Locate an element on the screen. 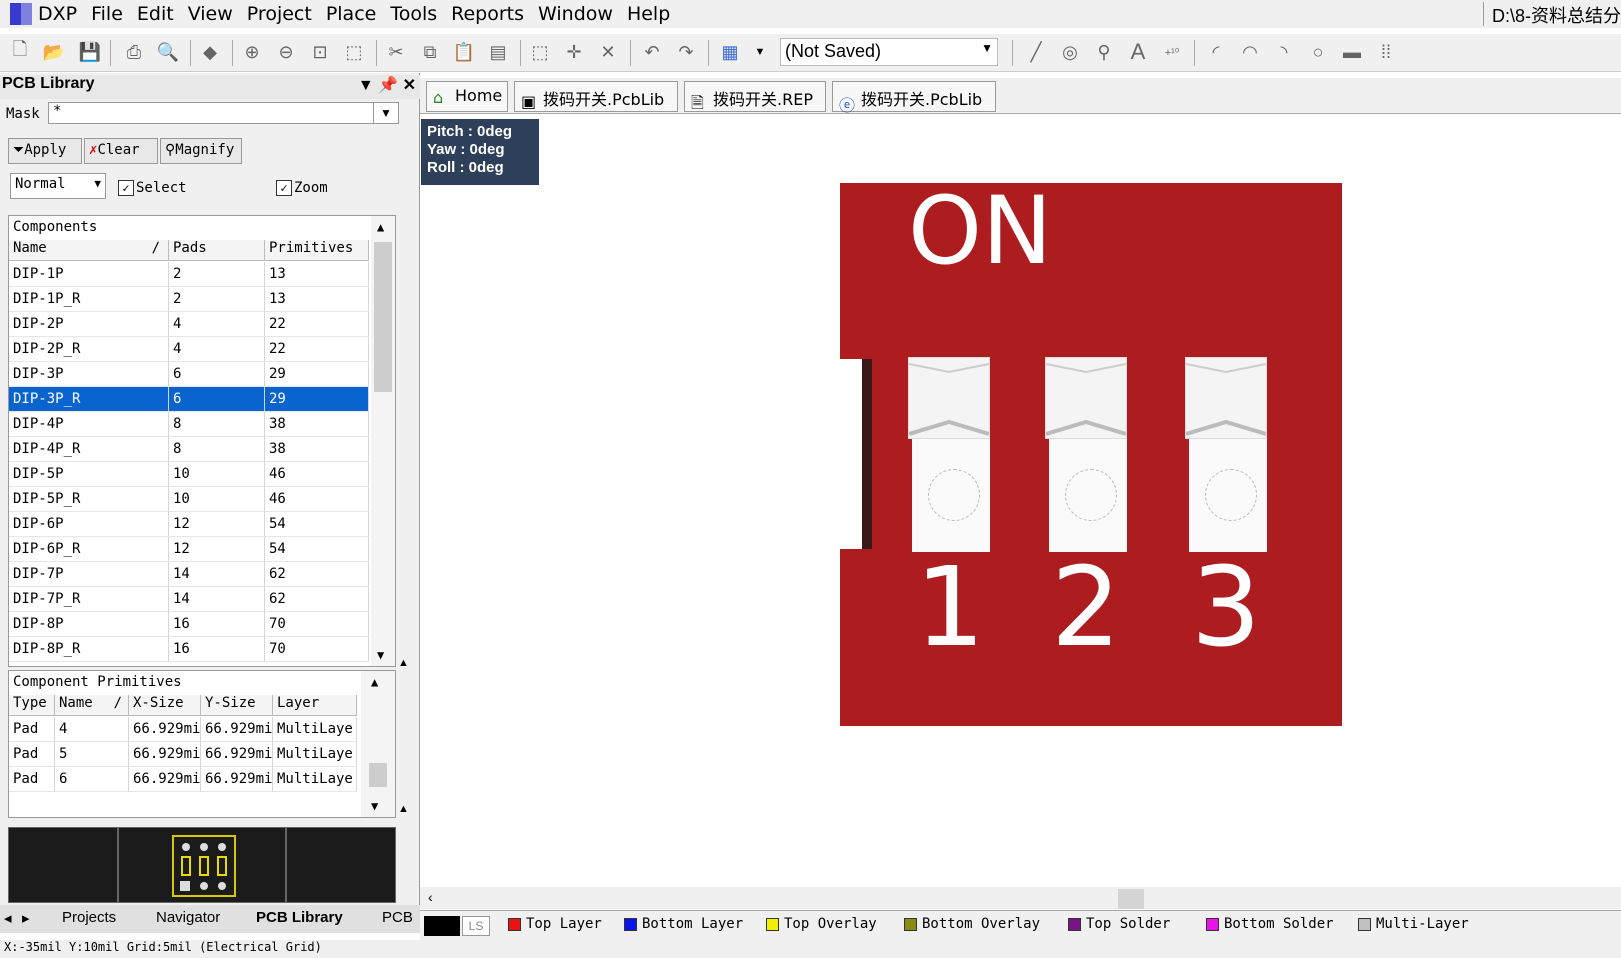 The image size is (1621, 958). primitives-scrollbar: ▲ ▼ is located at coordinates (378, 744).